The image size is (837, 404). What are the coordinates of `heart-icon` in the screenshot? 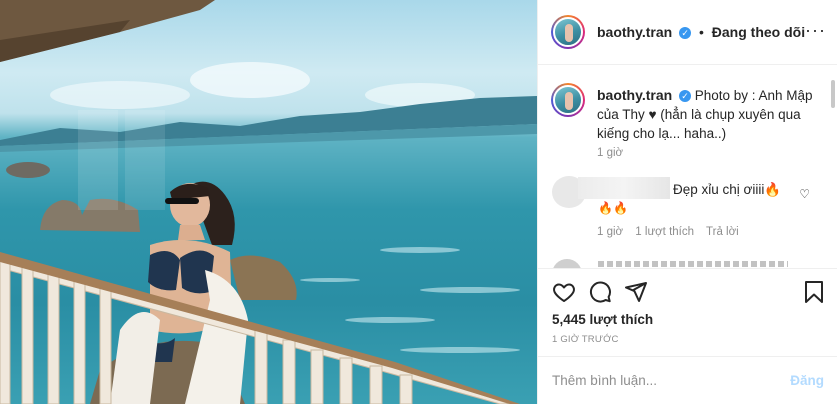 It's located at (564, 292).